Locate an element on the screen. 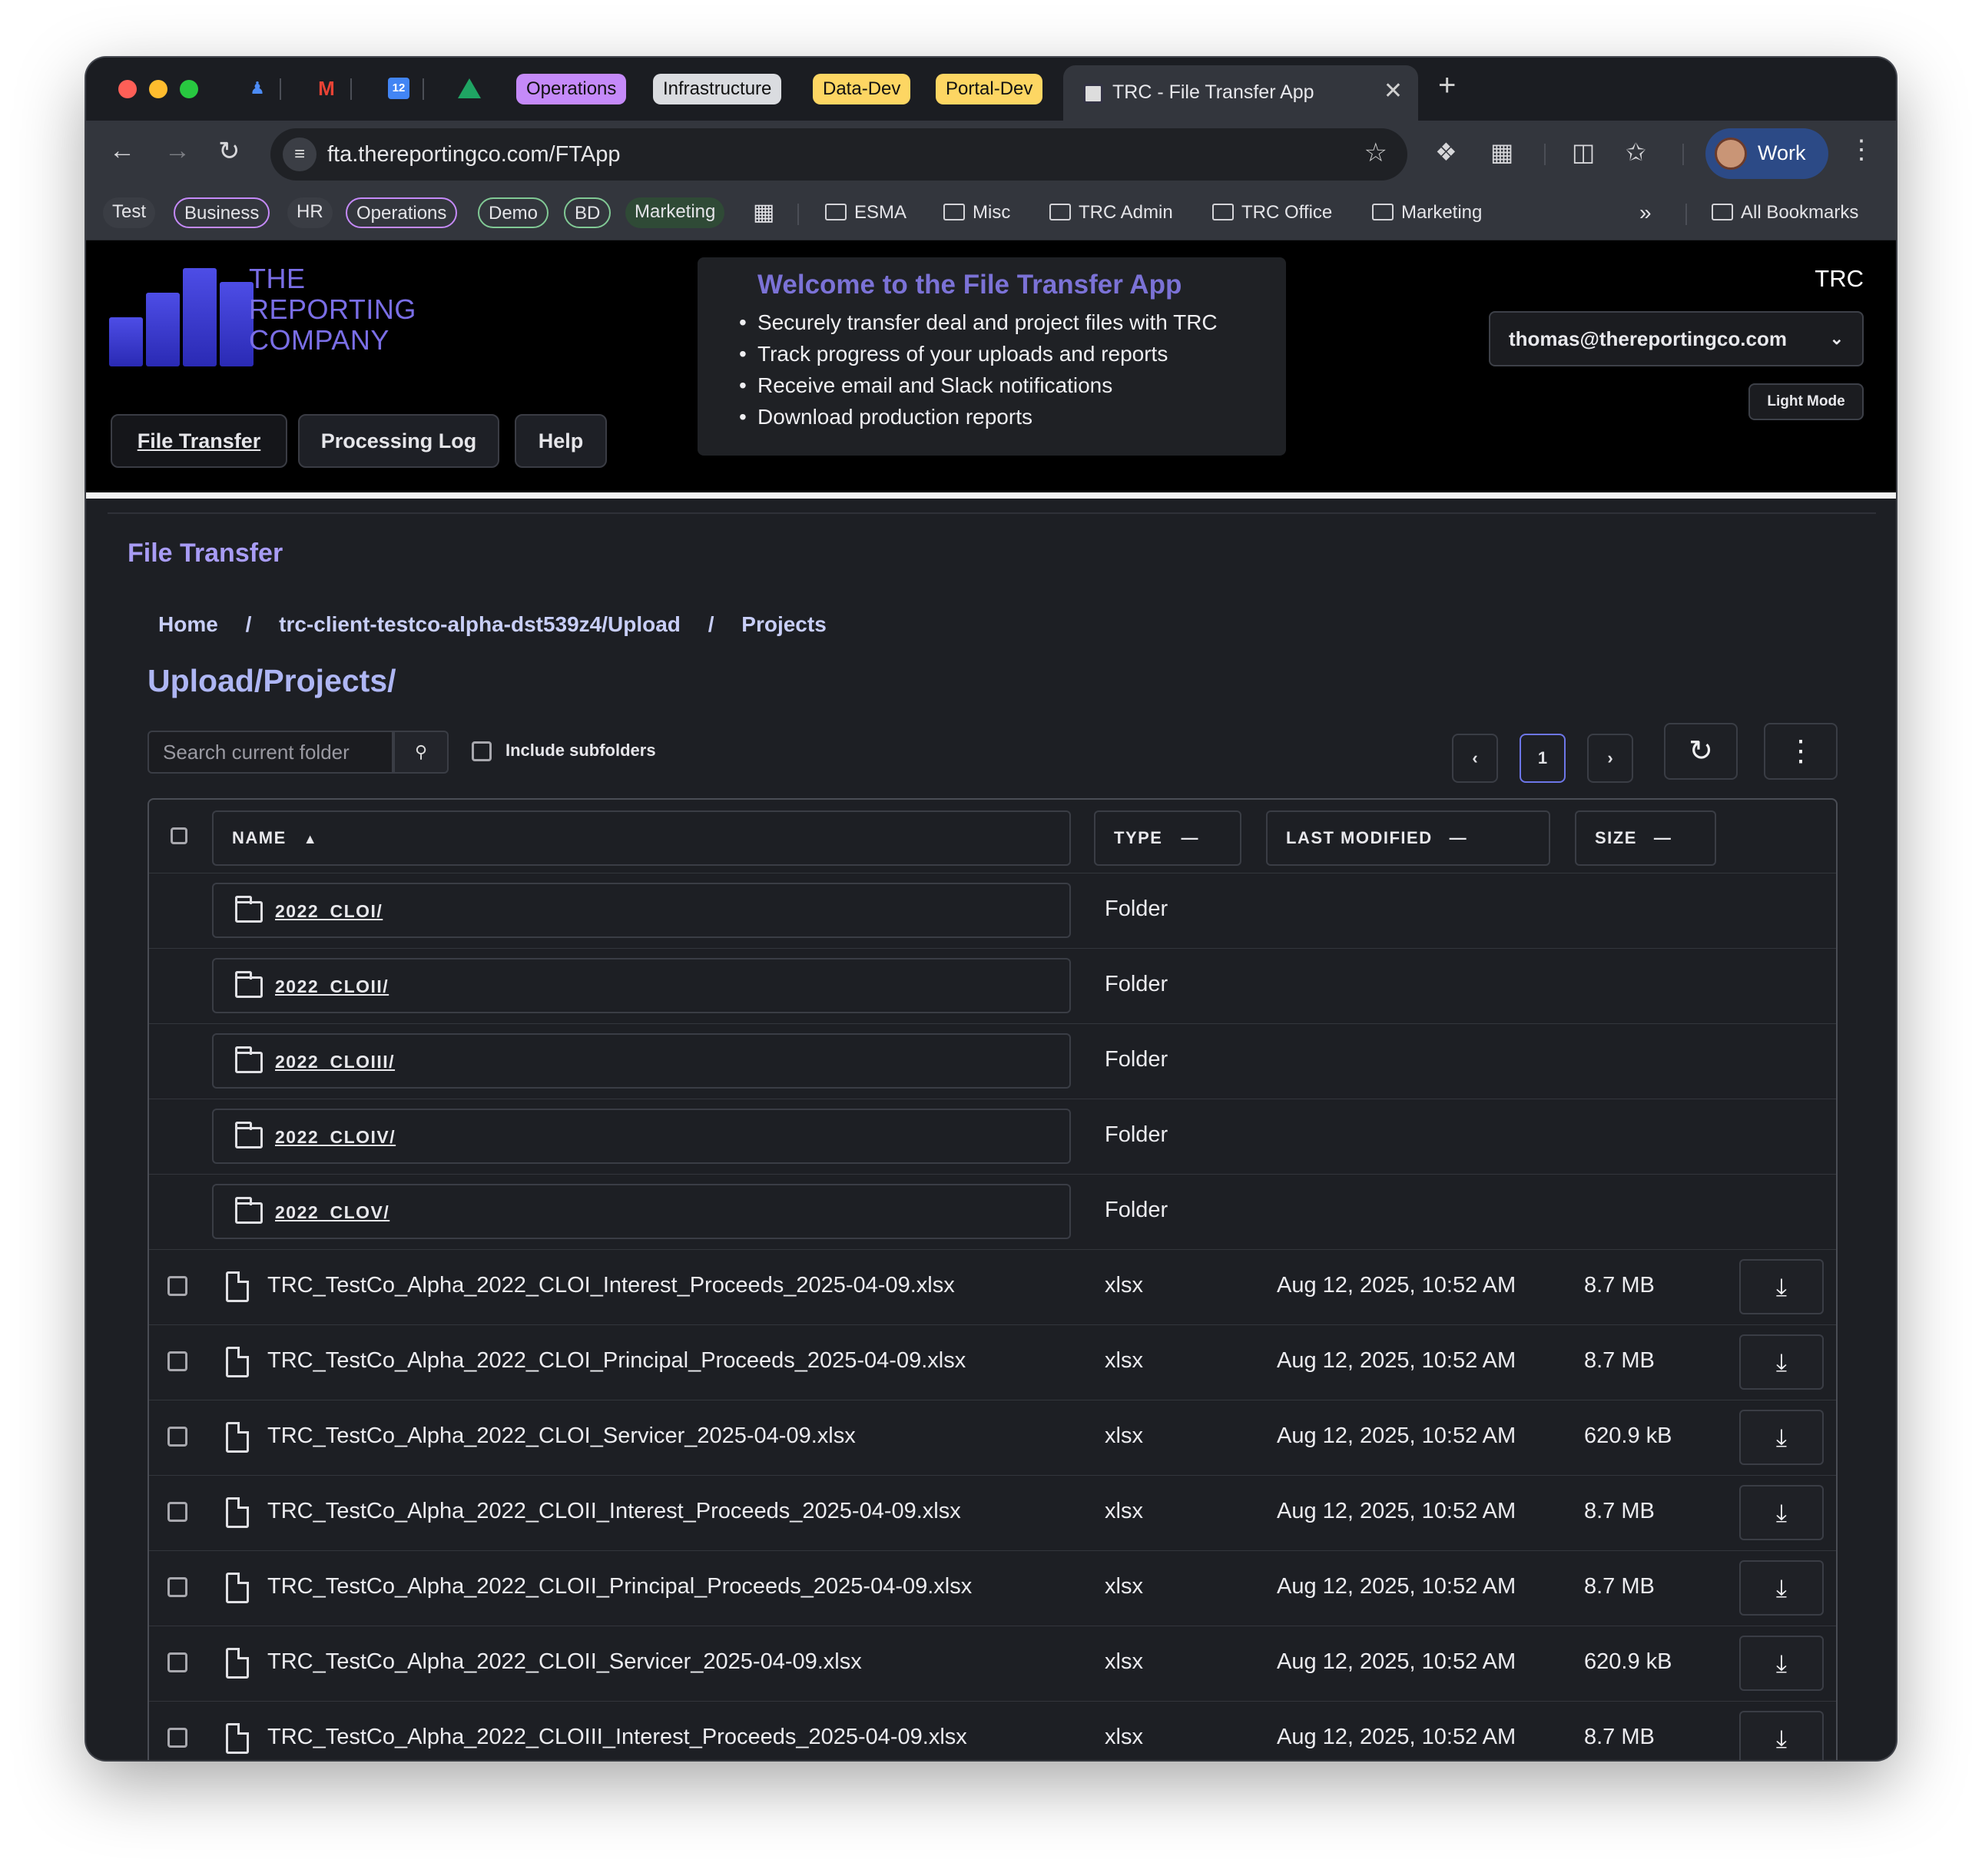 The height and width of the screenshot is (1876, 1982). column-last-modified: LAST MODIFIED — is located at coordinates (1408, 838).